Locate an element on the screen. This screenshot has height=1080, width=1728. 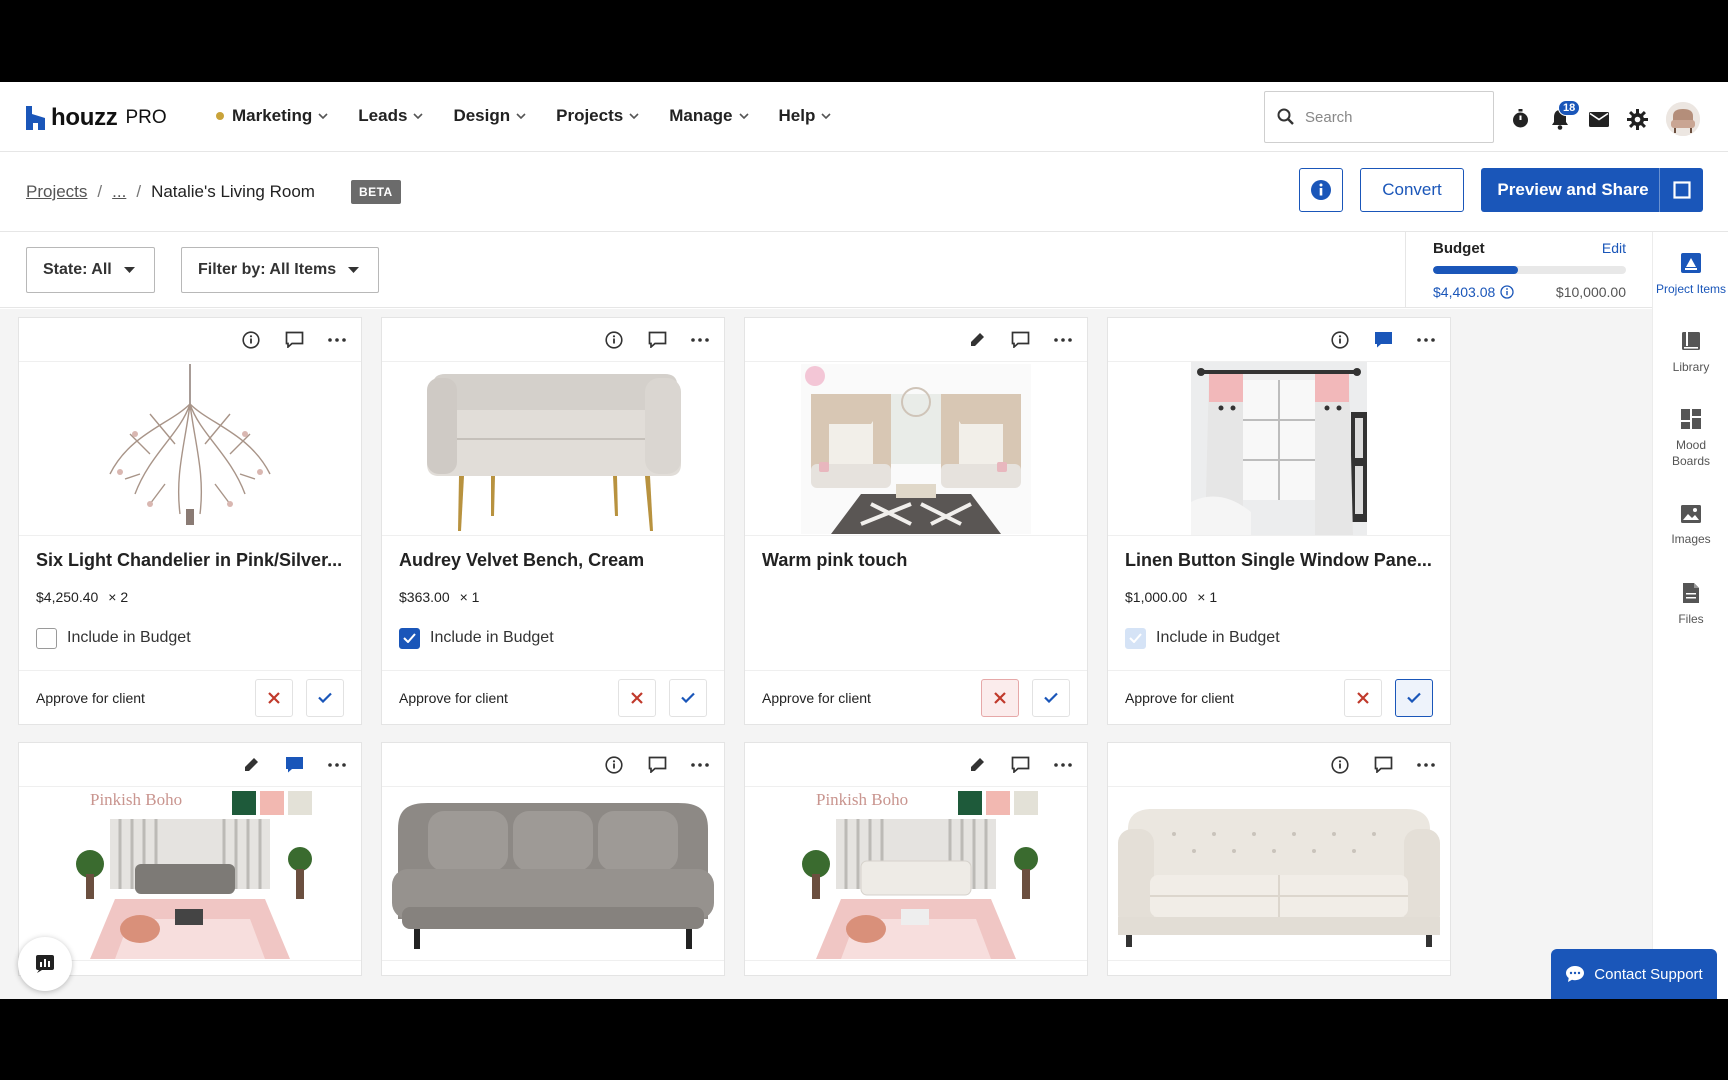
white-sofa-image is located at coordinates (1279, 874).